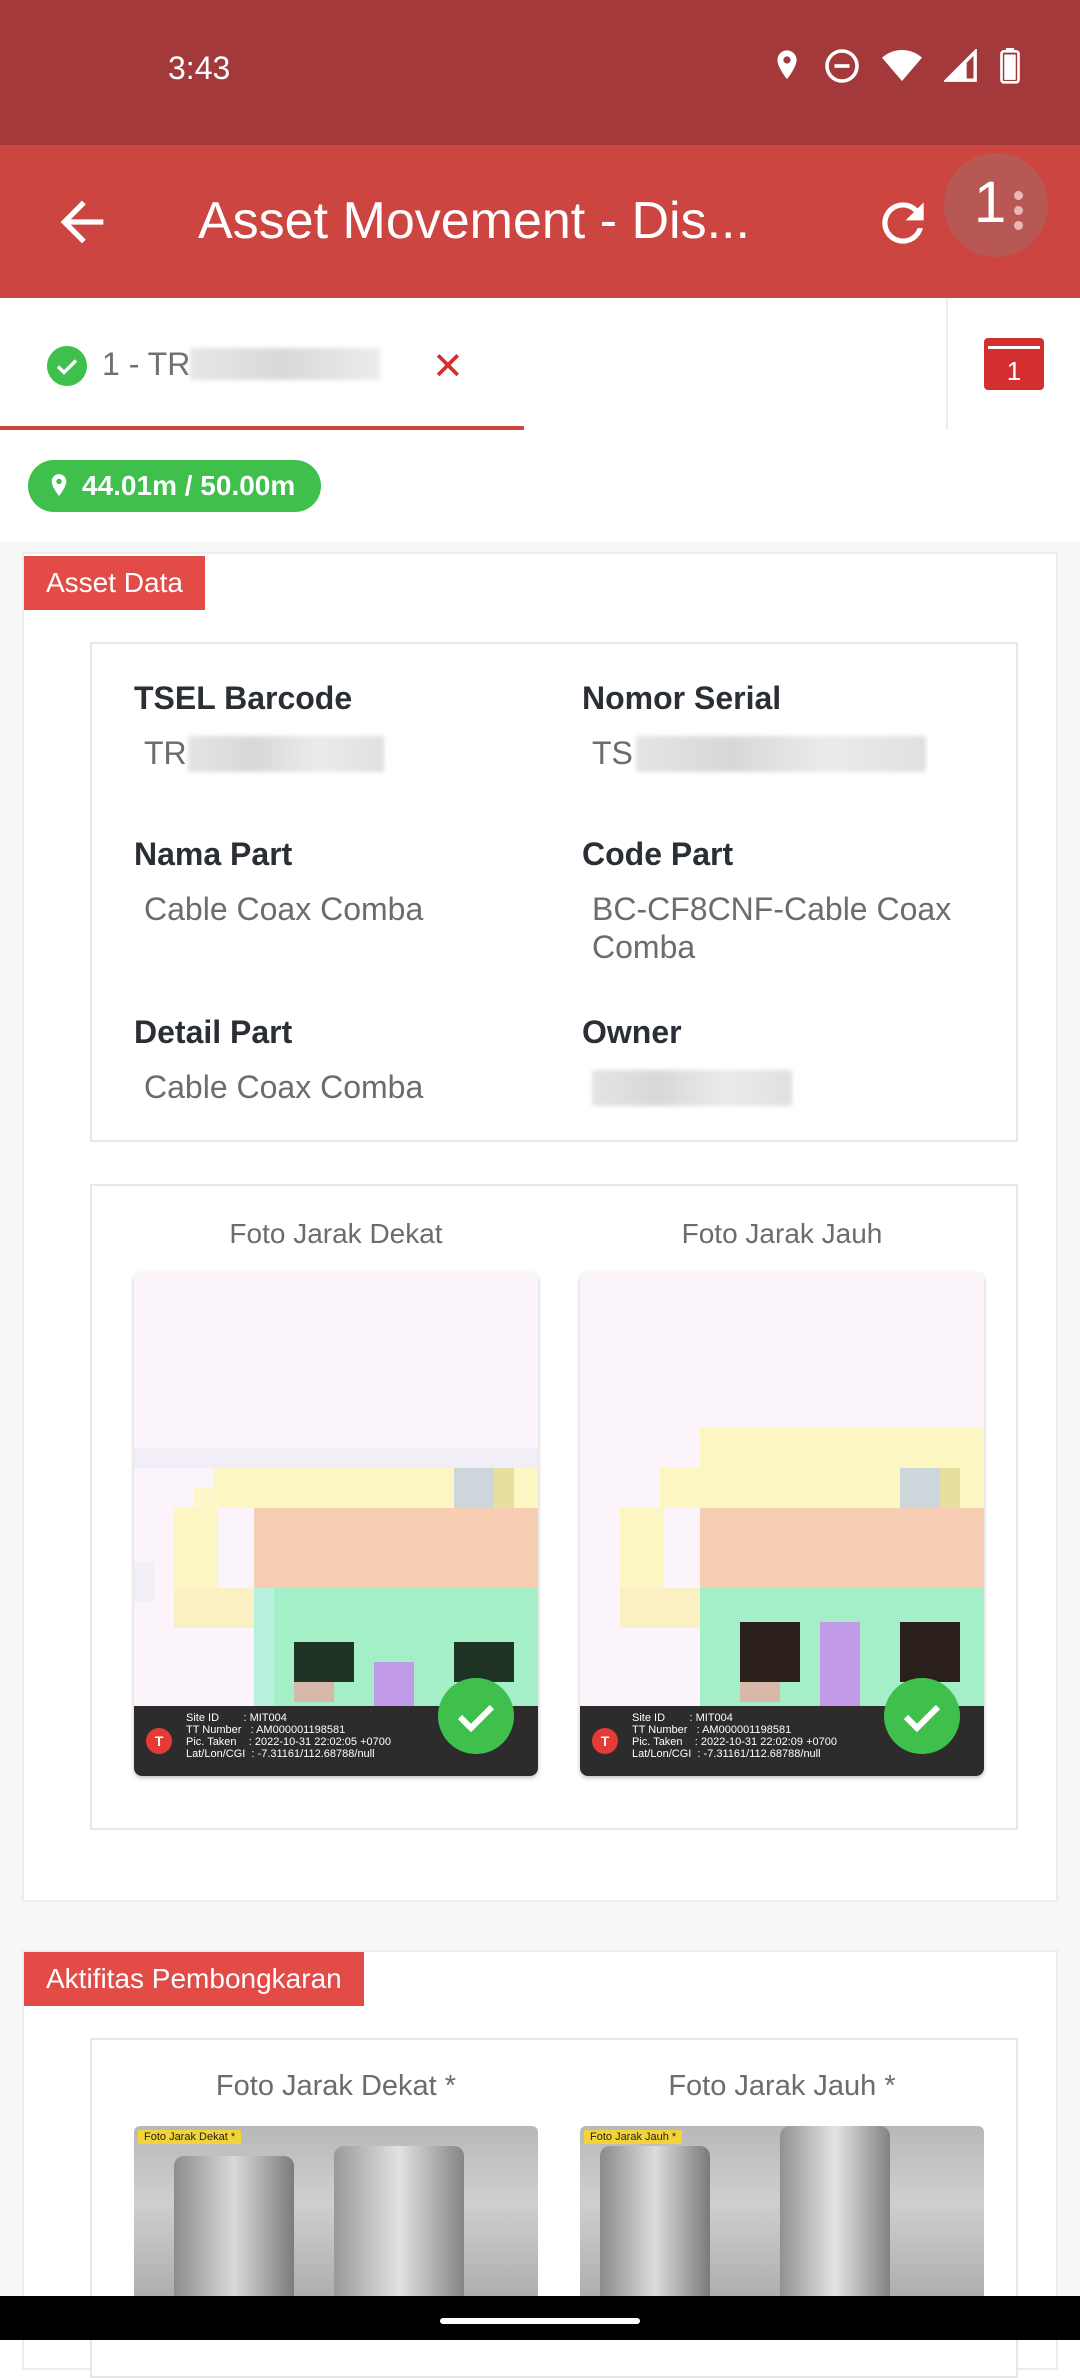 The image size is (1080, 2378). Describe the element at coordinates (787, 65) in the screenshot. I see `location-icon` at that location.